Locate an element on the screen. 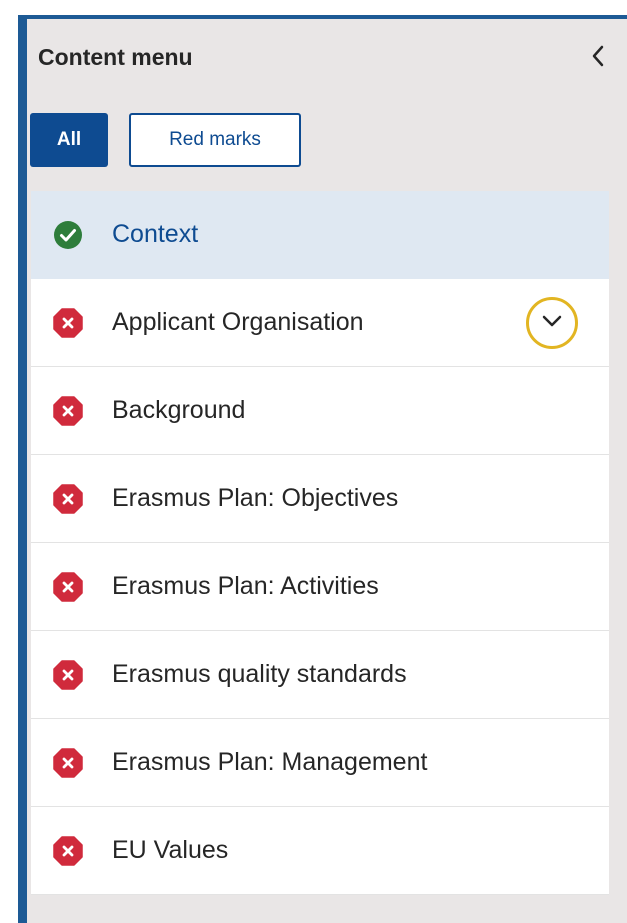 The width and height of the screenshot is (627, 923). menu-item-erasmus-plan-management: Erasmus Plan: Management is located at coordinates (320, 763).